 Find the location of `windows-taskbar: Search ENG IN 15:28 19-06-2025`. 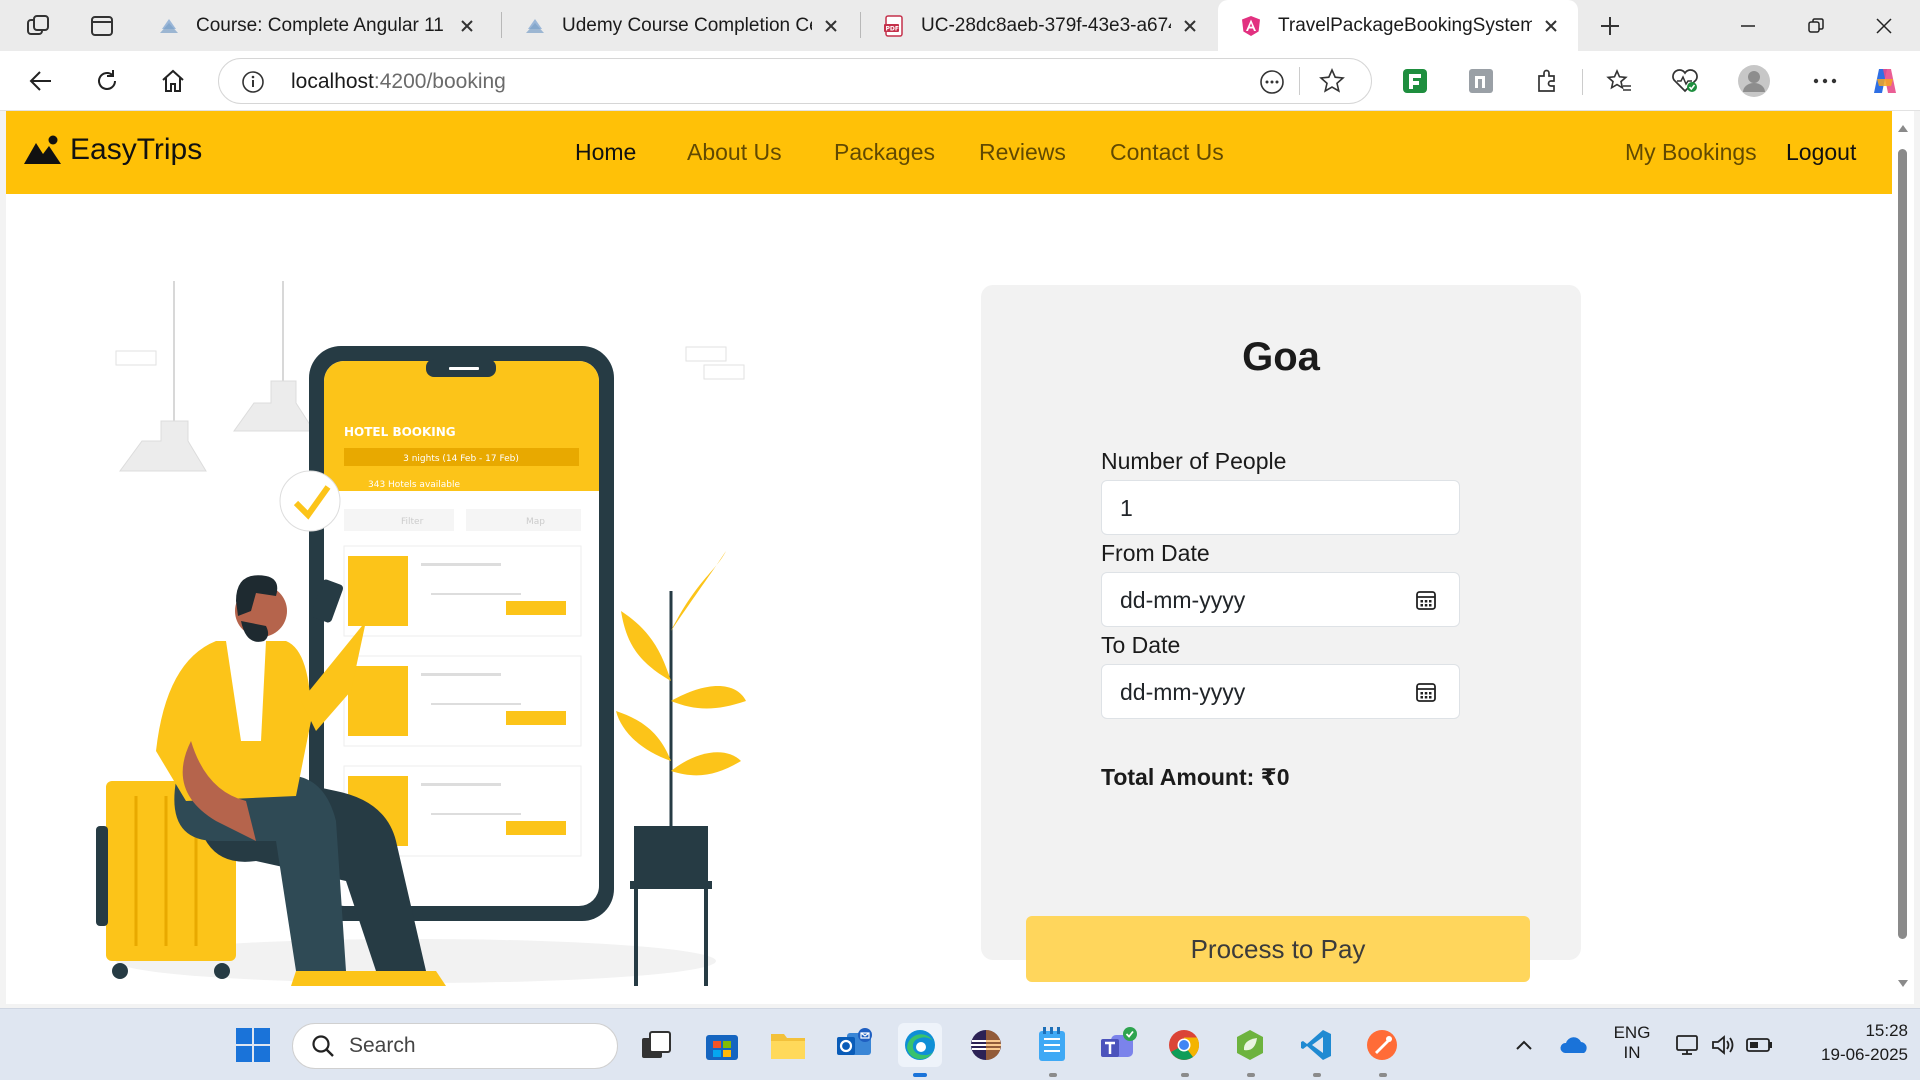

windows-taskbar: Search ENG IN 15:28 19-06-2025 is located at coordinates (960, 1044).